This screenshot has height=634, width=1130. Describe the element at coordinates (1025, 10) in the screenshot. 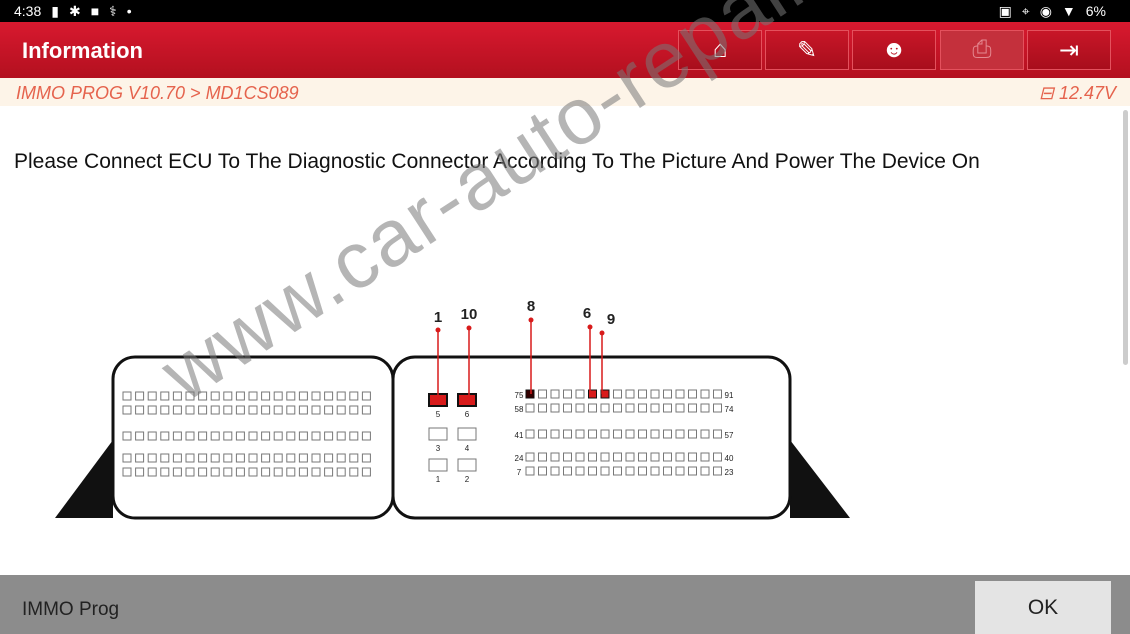

I see `location-icon: ⌖` at that location.